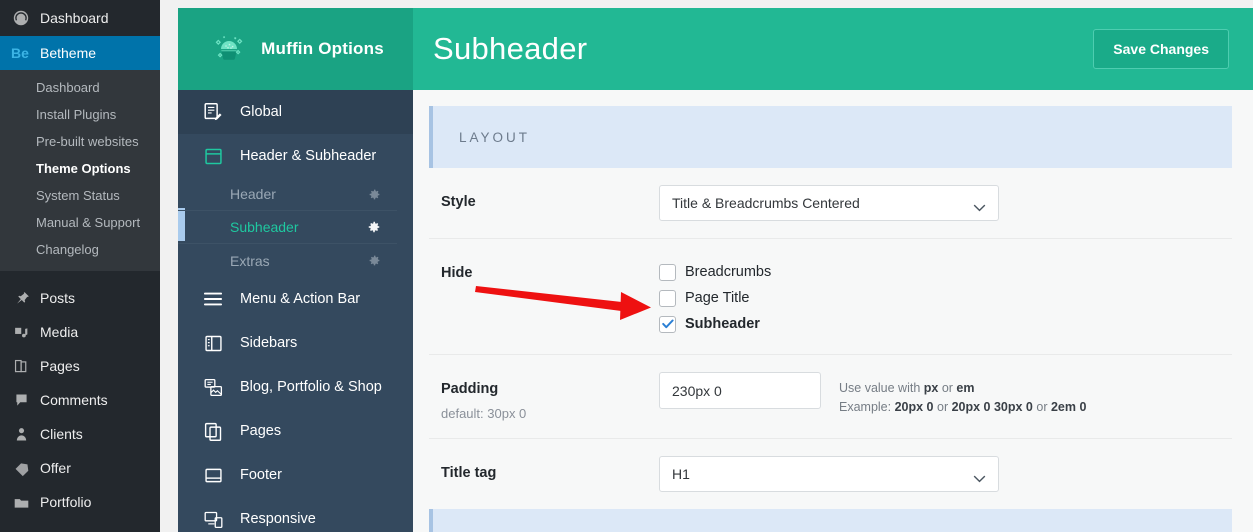  I want to click on checkbox-page-title: Page Title, so click(715, 298).